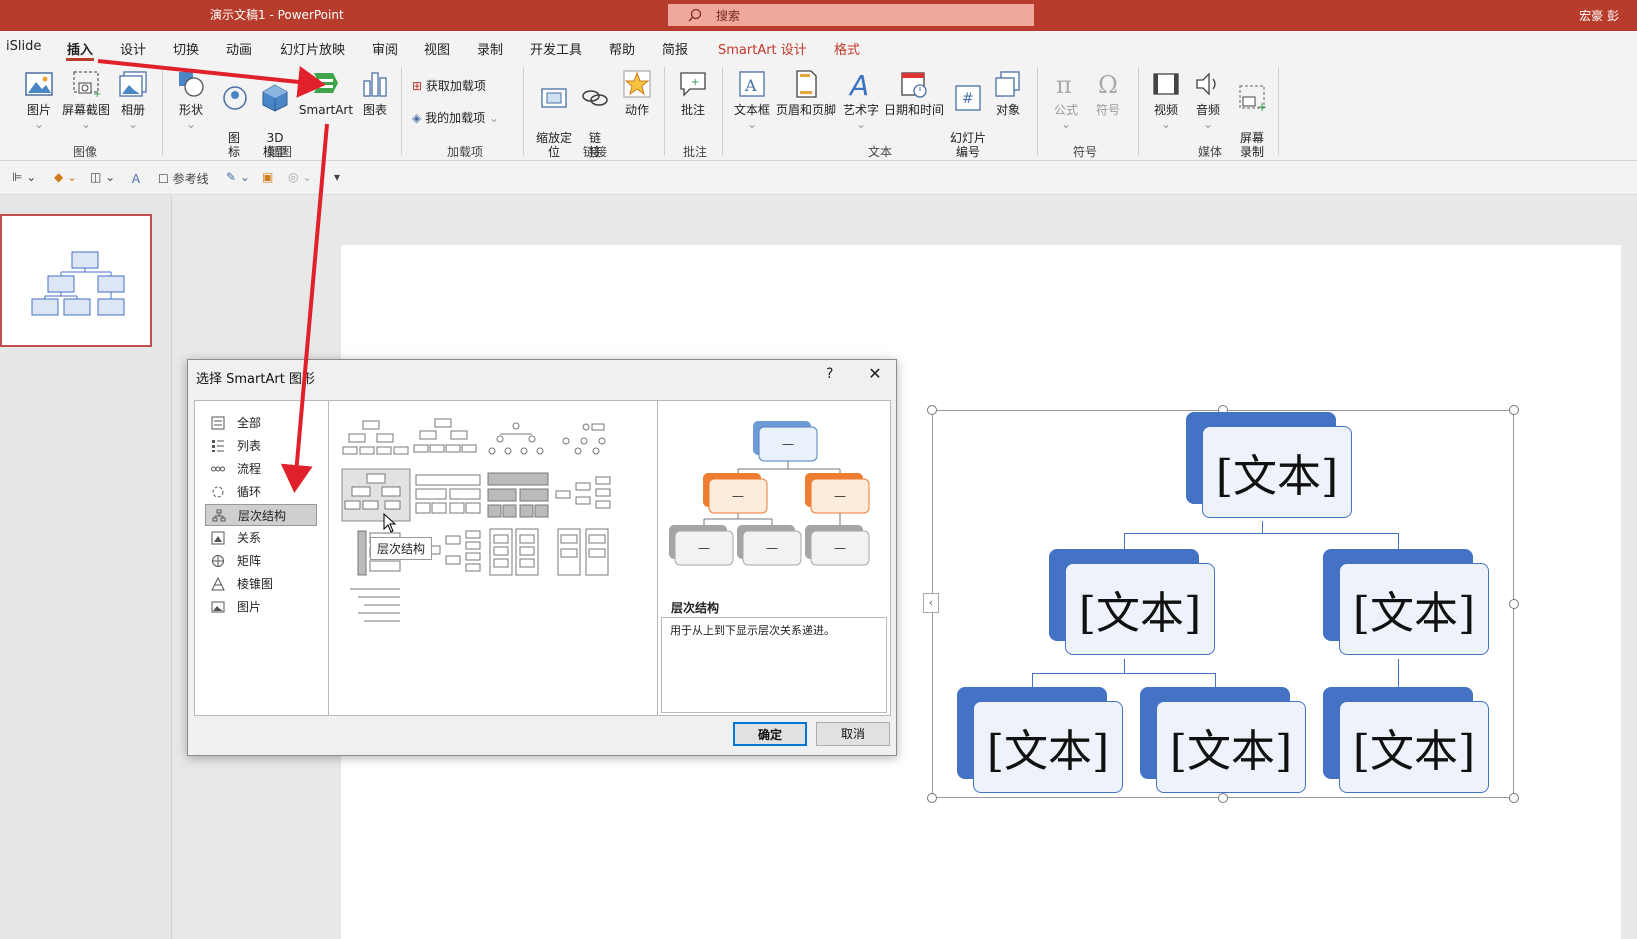 The height and width of the screenshot is (939, 1637). What do you see at coordinates (218, 538) in the screenshot?
I see `relationship-icon` at bounding box center [218, 538].